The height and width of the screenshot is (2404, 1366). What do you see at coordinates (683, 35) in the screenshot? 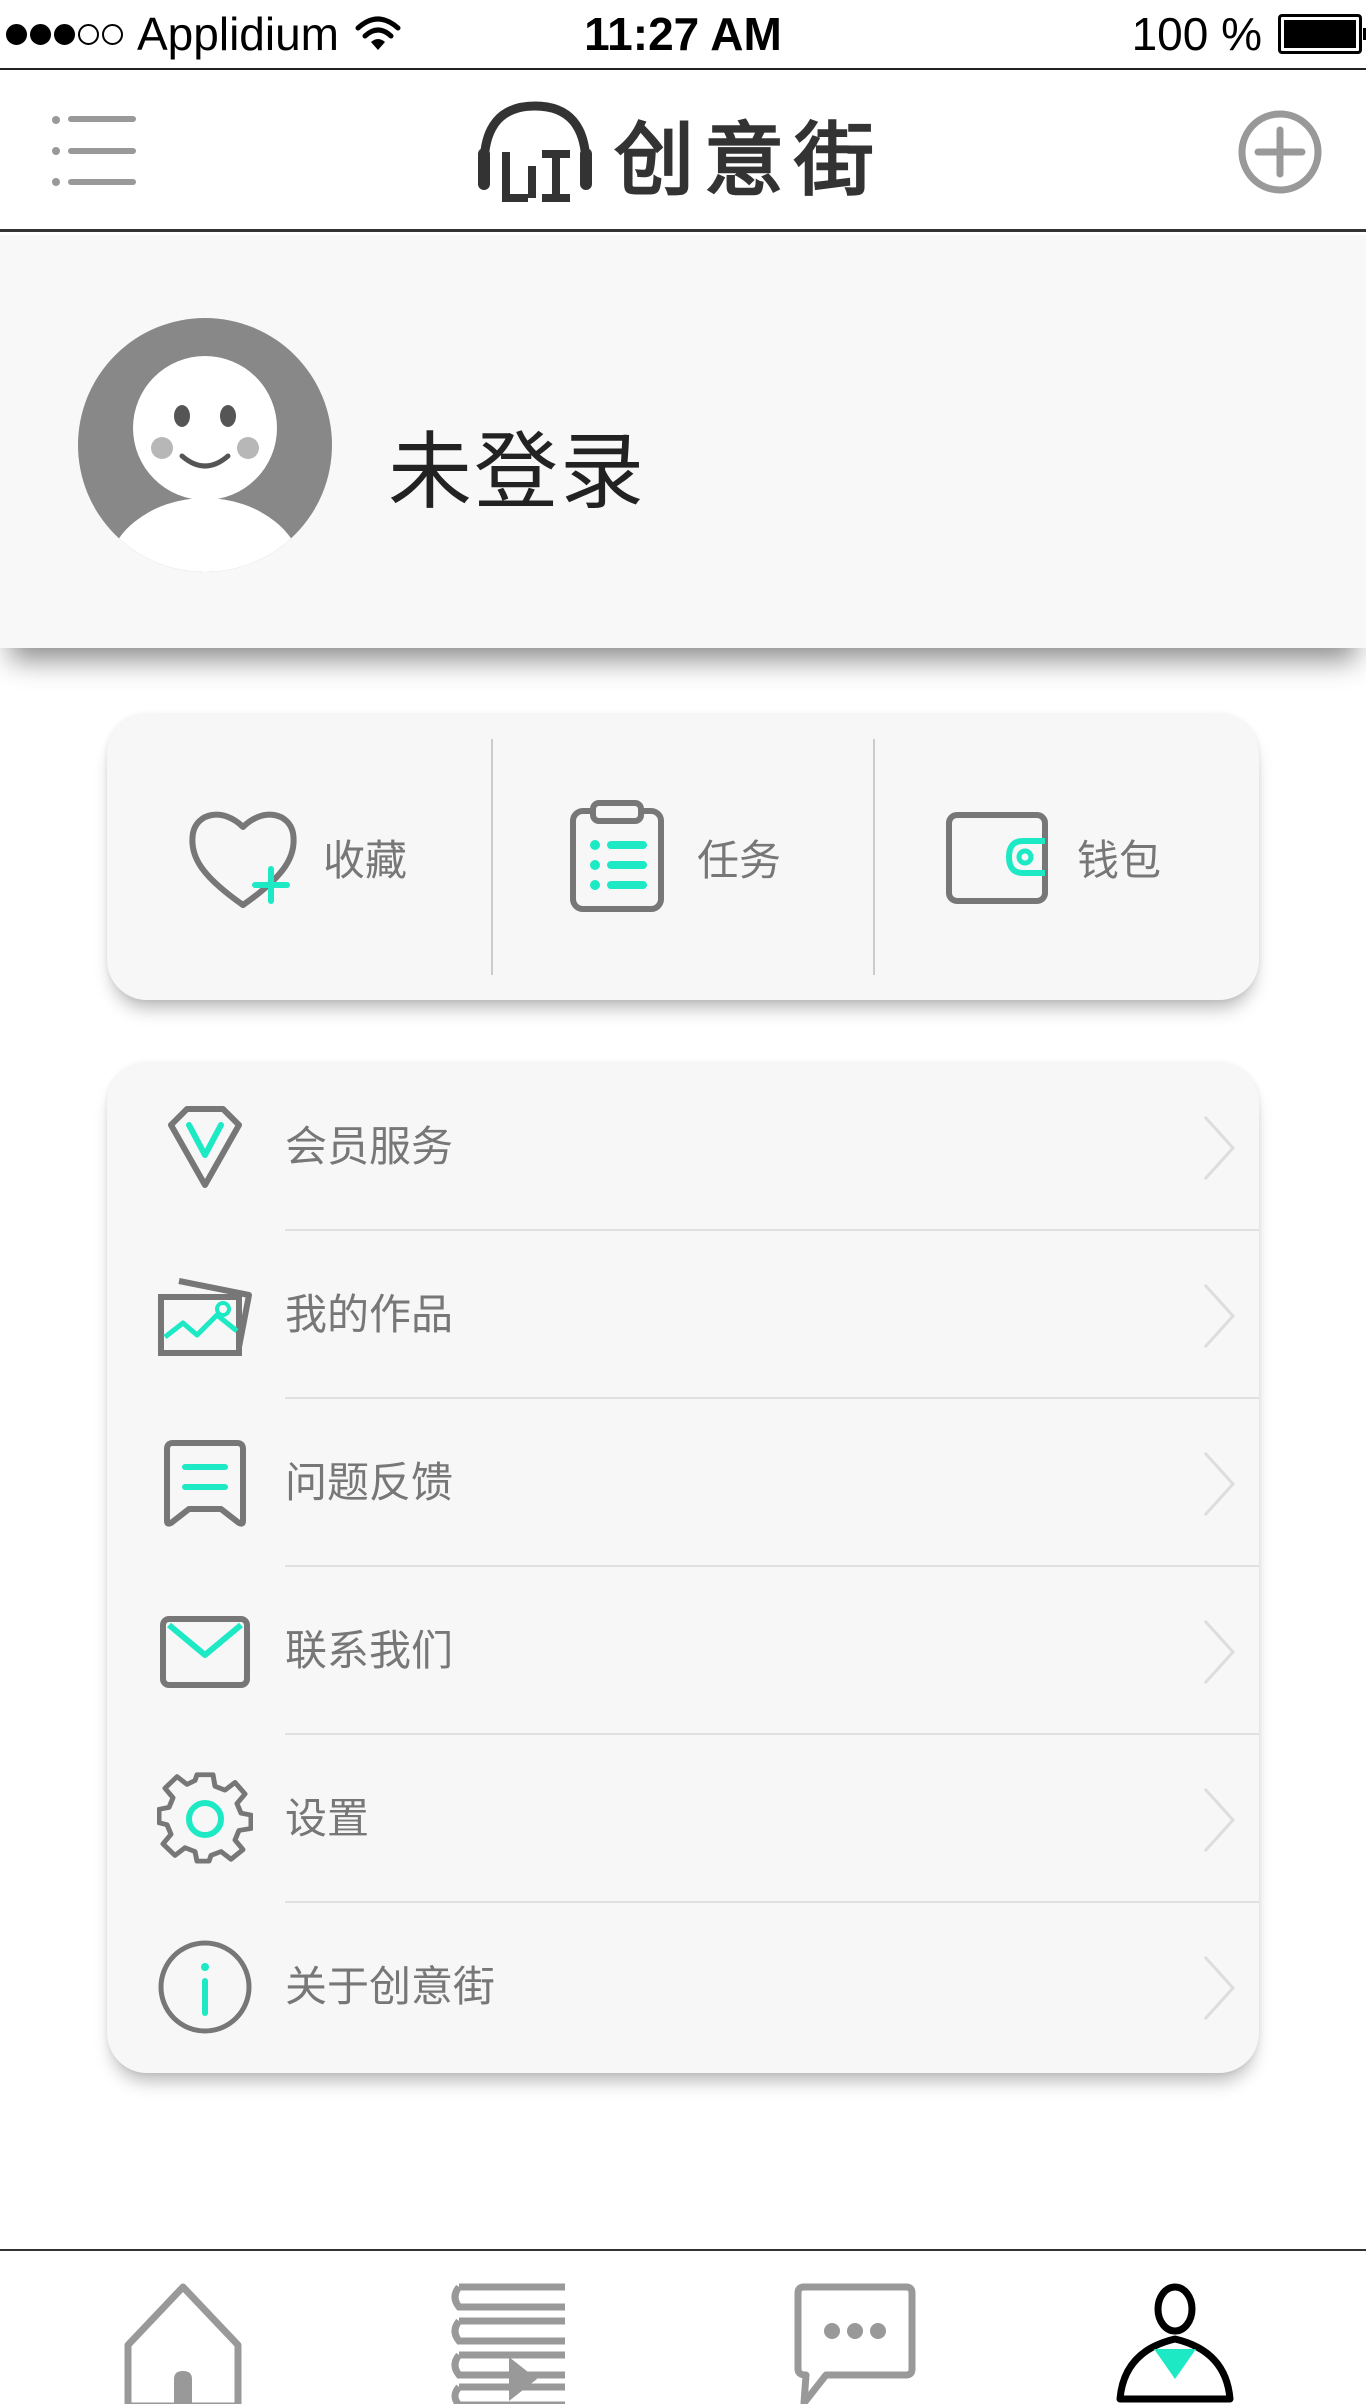
I see `status-bar: Applidium 11:27 AM 100 %` at bounding box center [683, 35].